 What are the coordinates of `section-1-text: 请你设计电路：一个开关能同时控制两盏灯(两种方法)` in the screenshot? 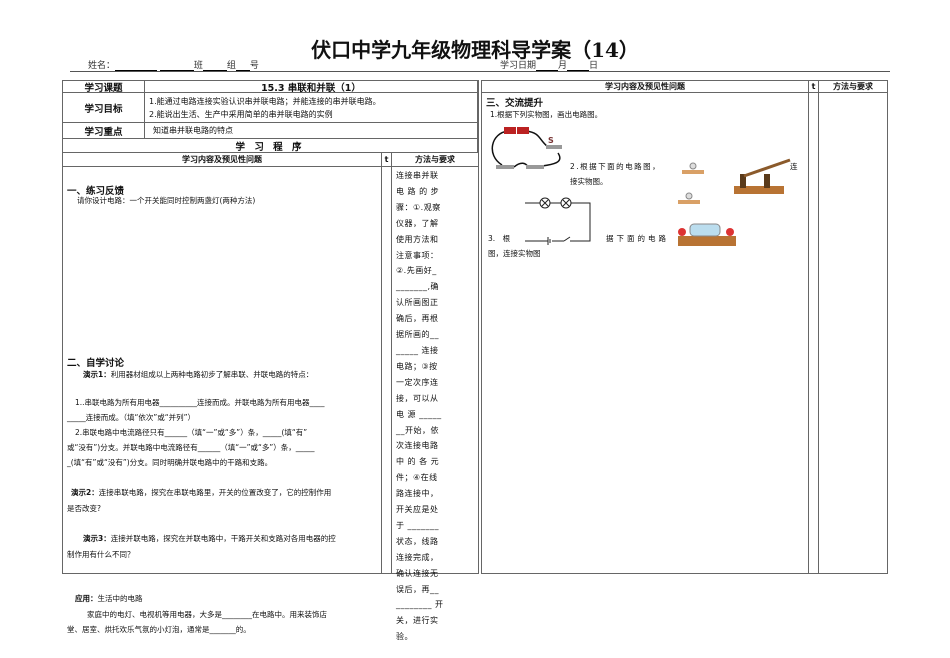 It's located at (166, 200).